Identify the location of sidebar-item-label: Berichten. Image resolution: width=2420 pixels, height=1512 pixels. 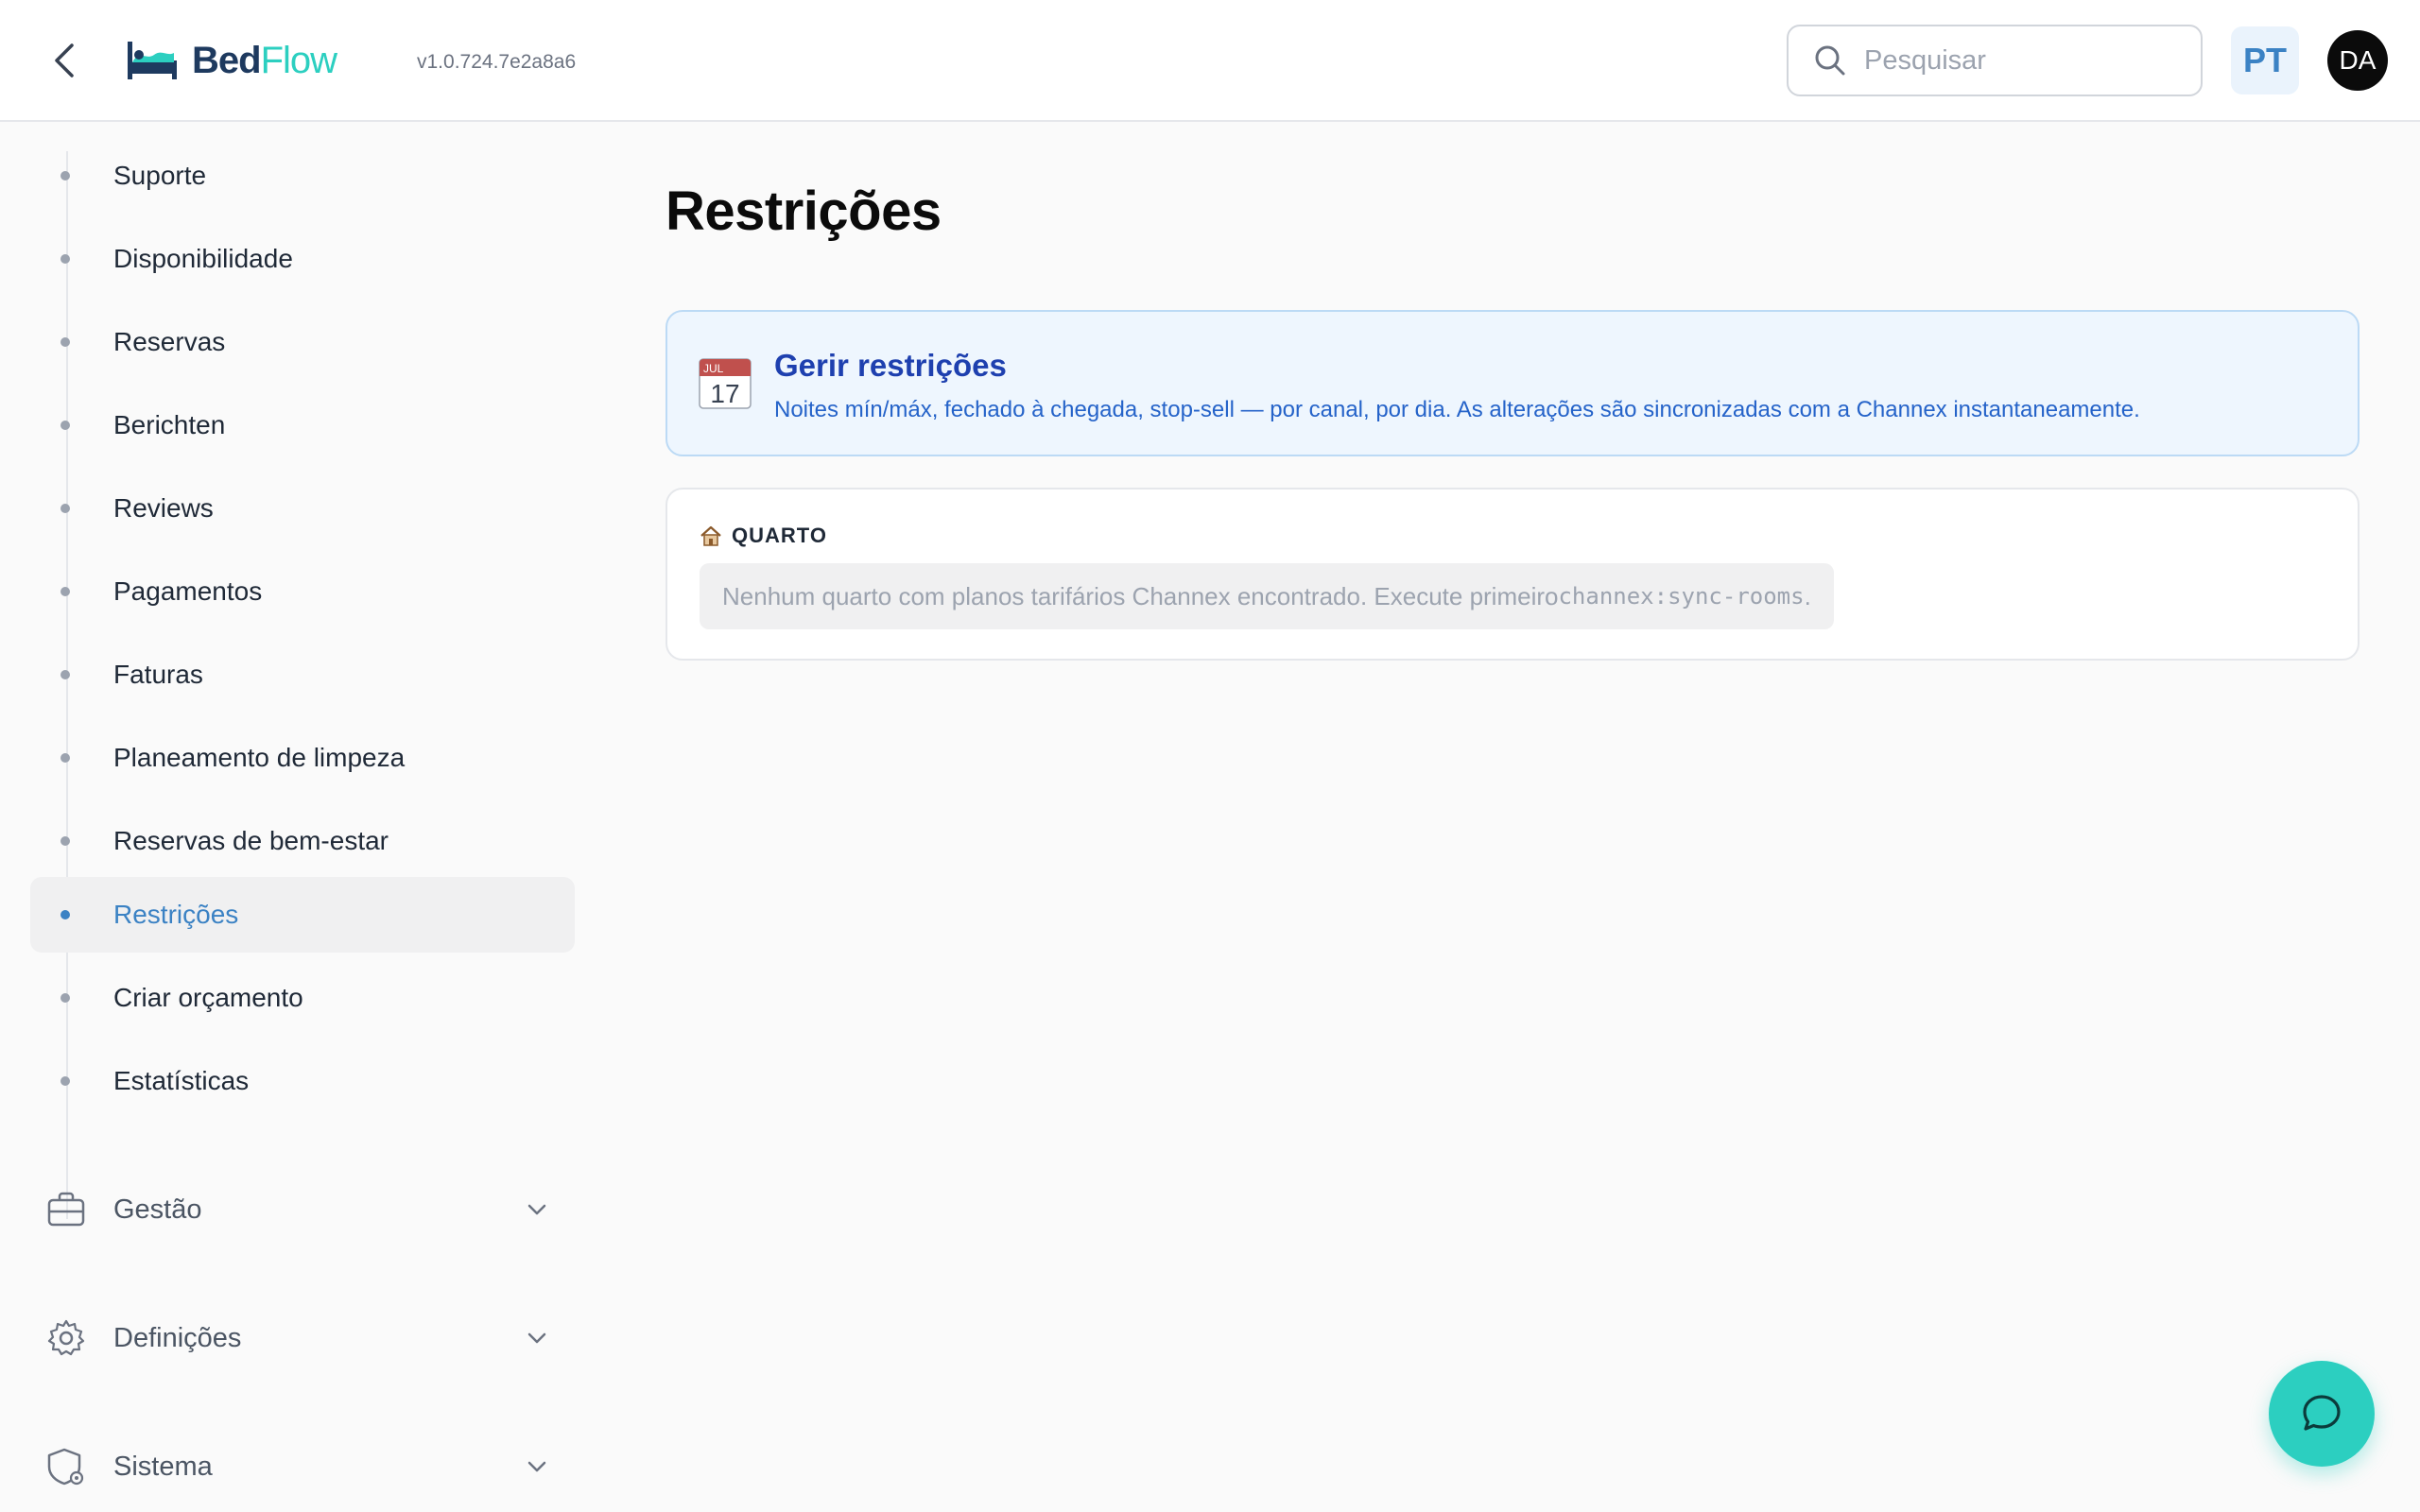
(169, 424).